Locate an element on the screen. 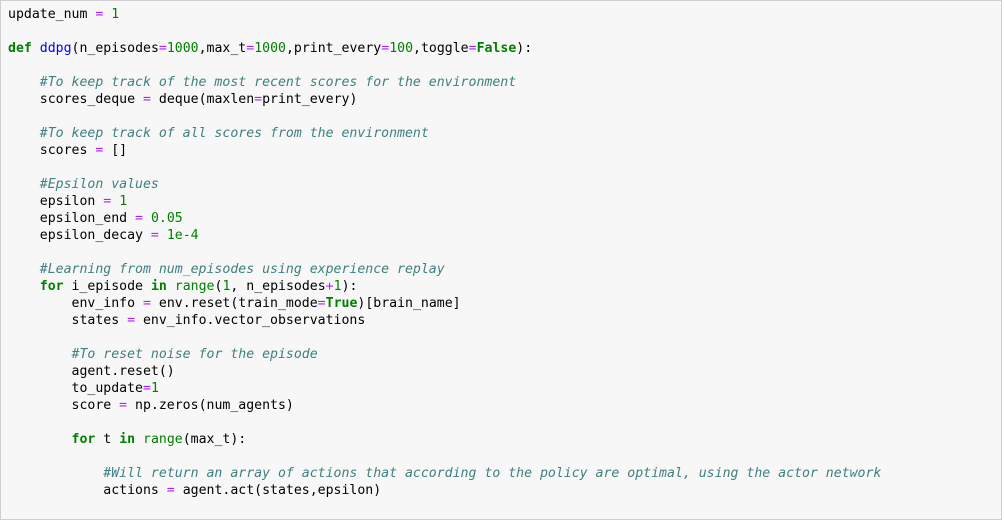 The image size is (1004, 520). keyword-token: for is located at coordinates (51, 286).